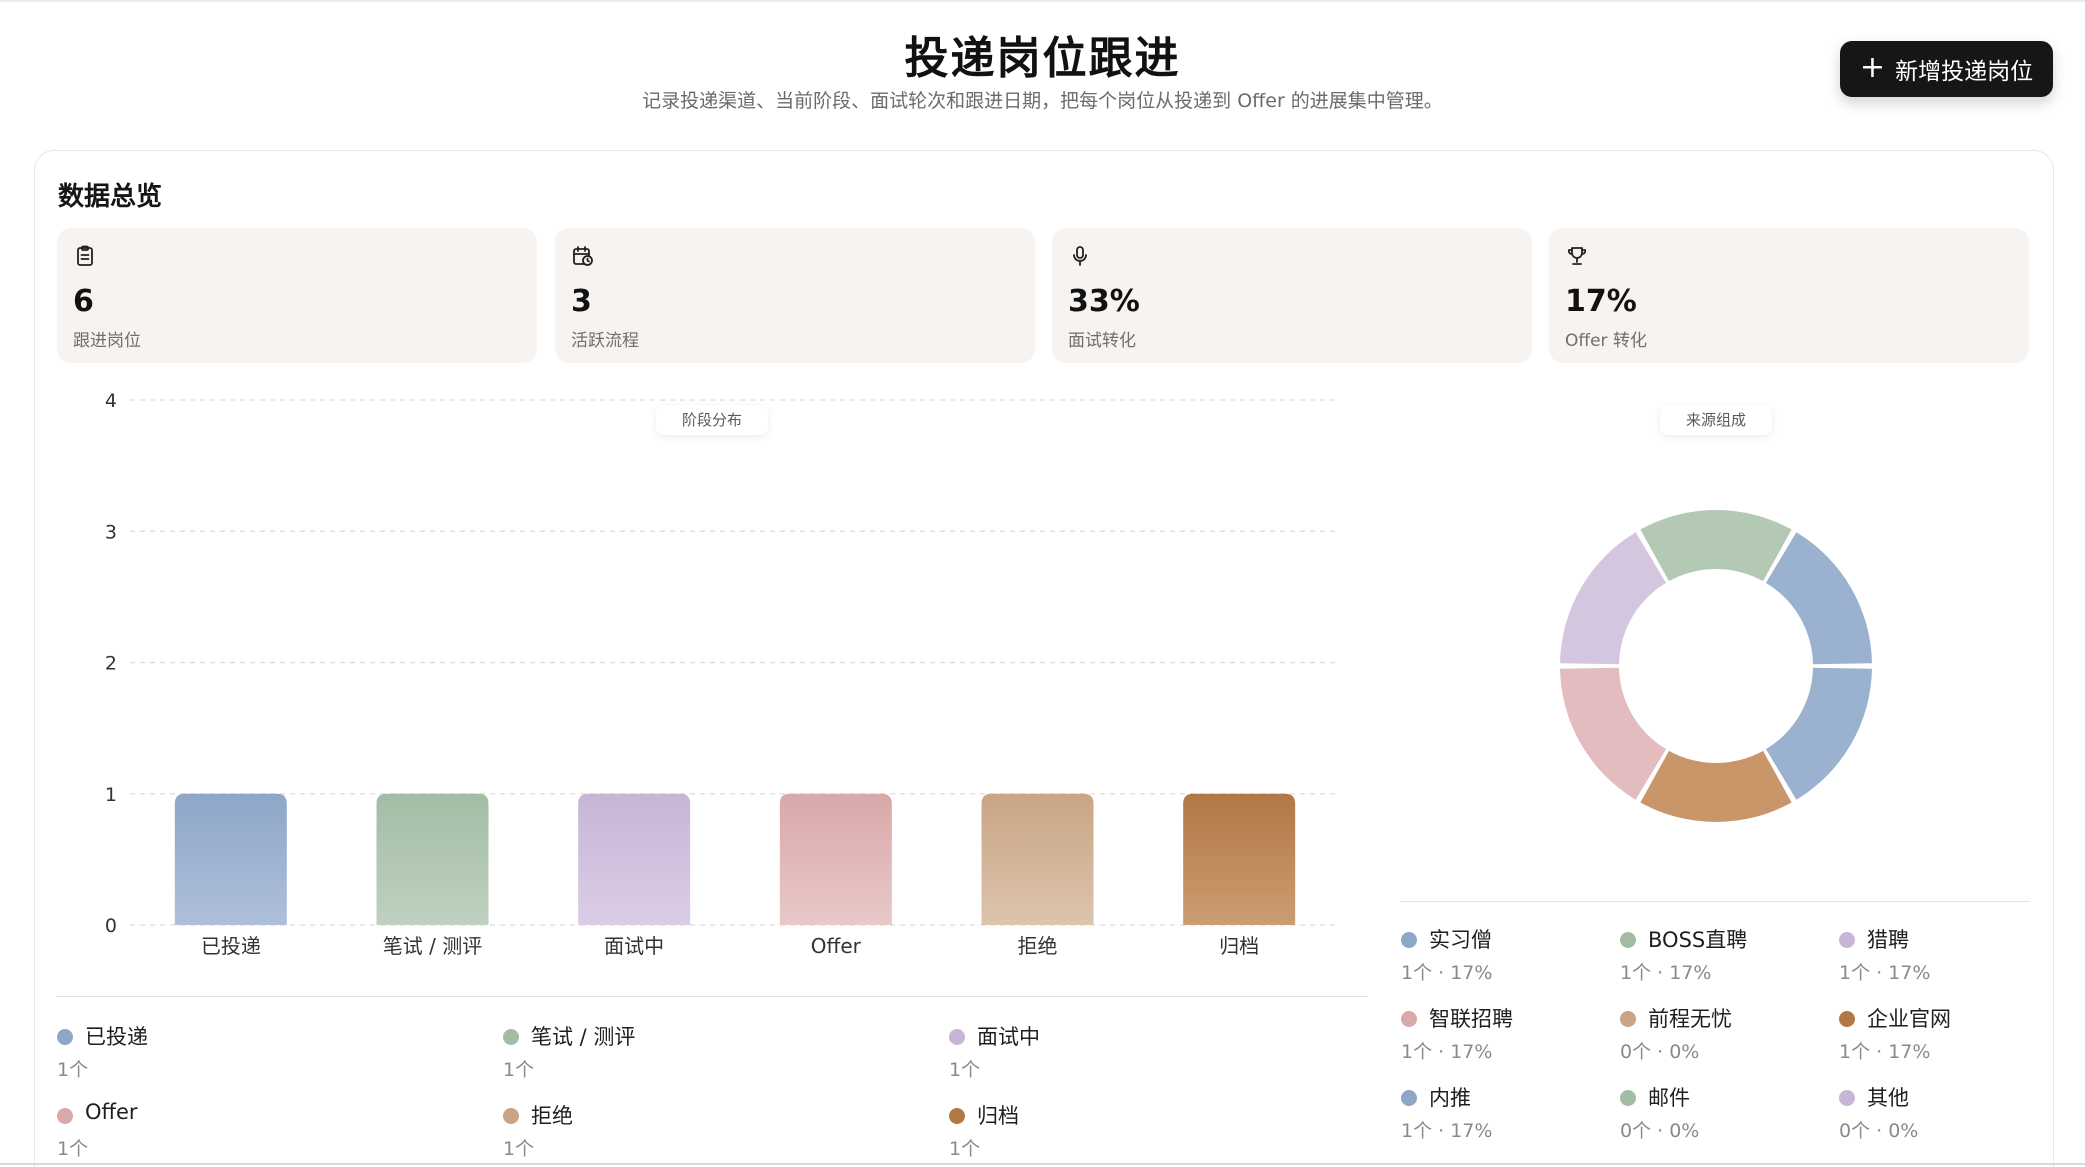 This screenshot has width=2085, height=1167. What do you see at coordinates (85, 255) in the screenshot?
I see `clipboard-icon` at bounding box center [85, 255].